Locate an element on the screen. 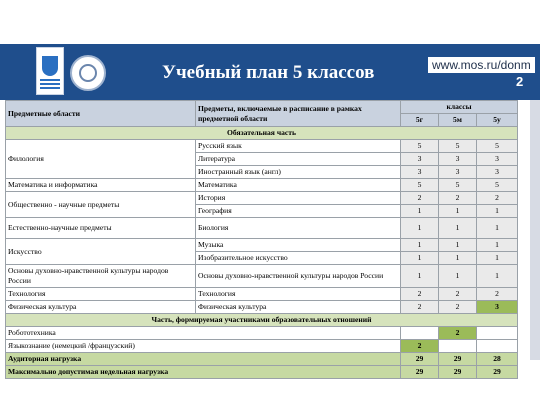  table-row: Технология Технология 2 2 2 is located at coordinates (262, 294).